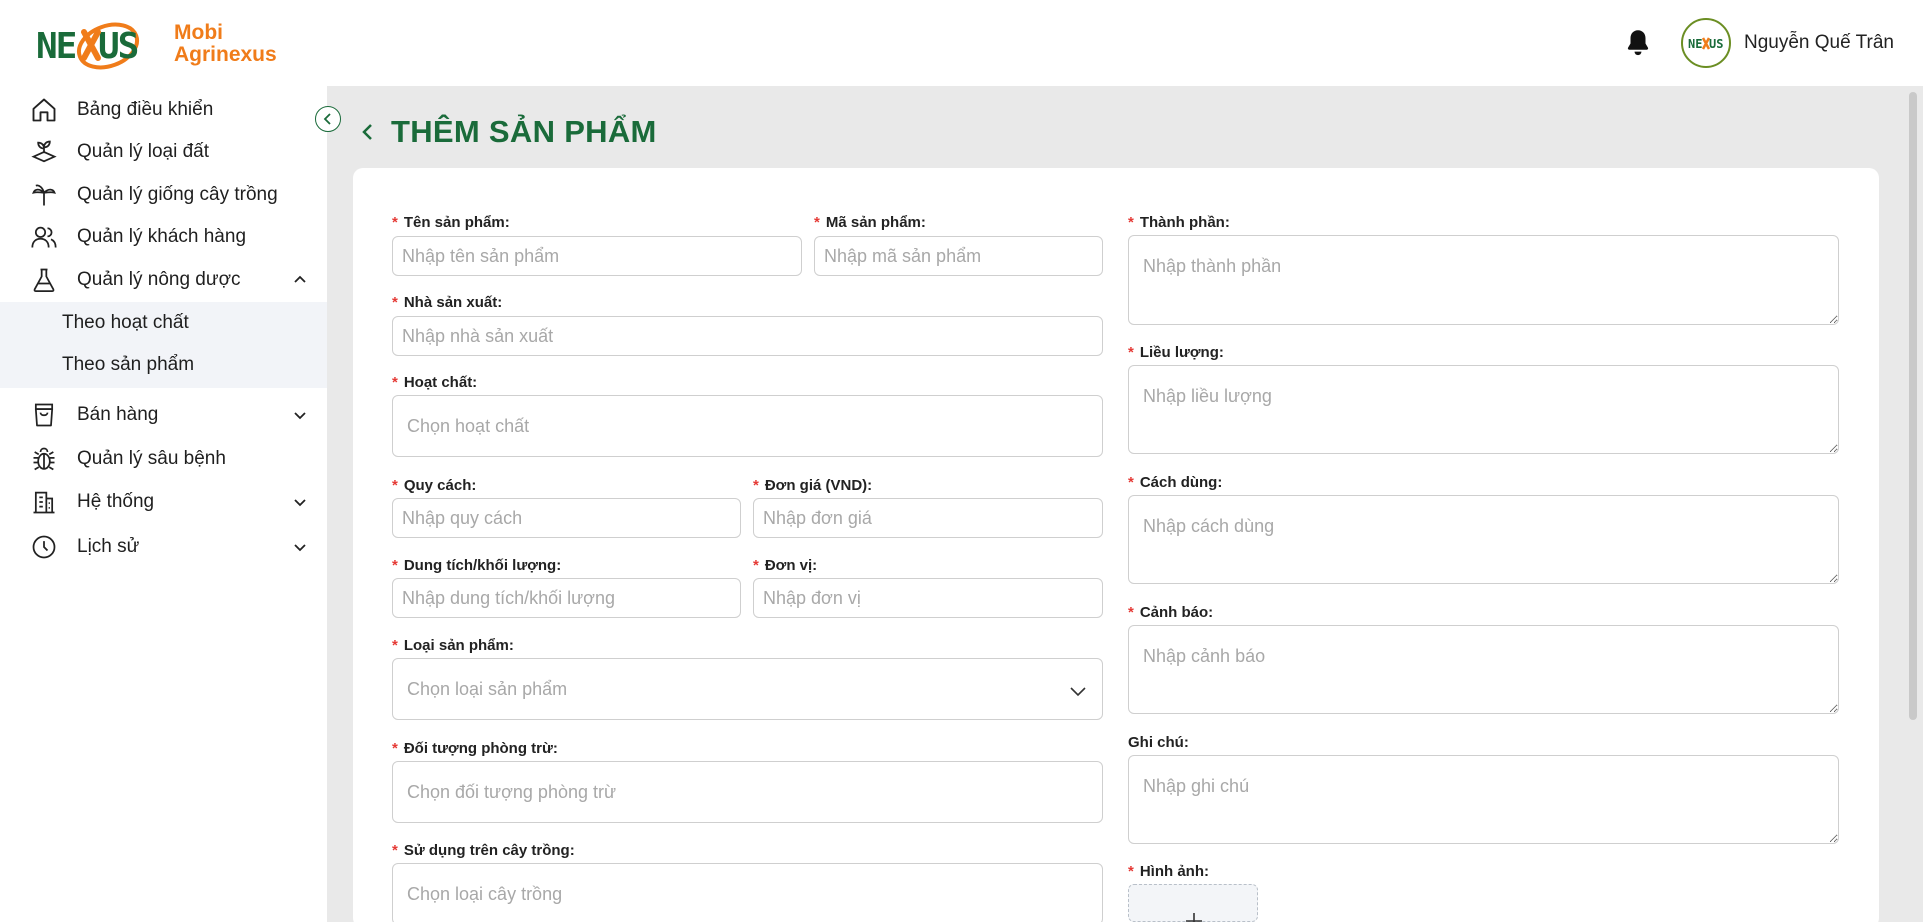  I want to click on home-icon, so click(44, 110).